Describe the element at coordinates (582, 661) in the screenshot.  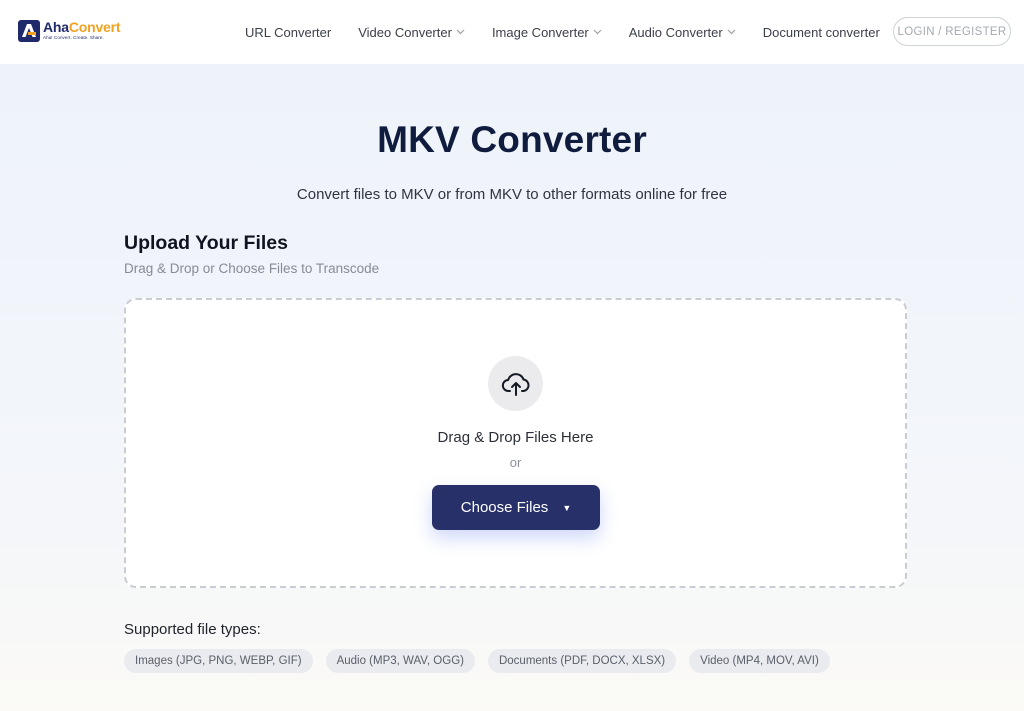
I see `file-type-chip-documents: Documents (PDF, DOCX, XLSX)` at that location.